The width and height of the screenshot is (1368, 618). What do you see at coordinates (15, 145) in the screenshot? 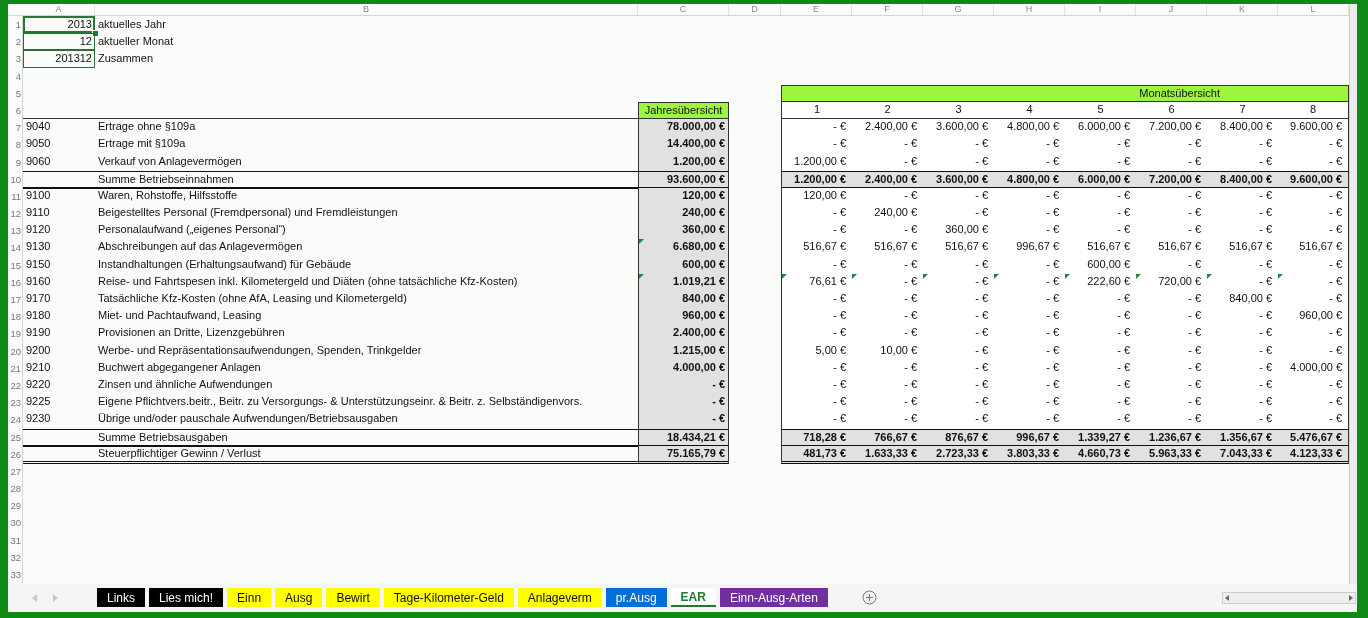
I see `row-number: 8` at bounding box center [15, 145].